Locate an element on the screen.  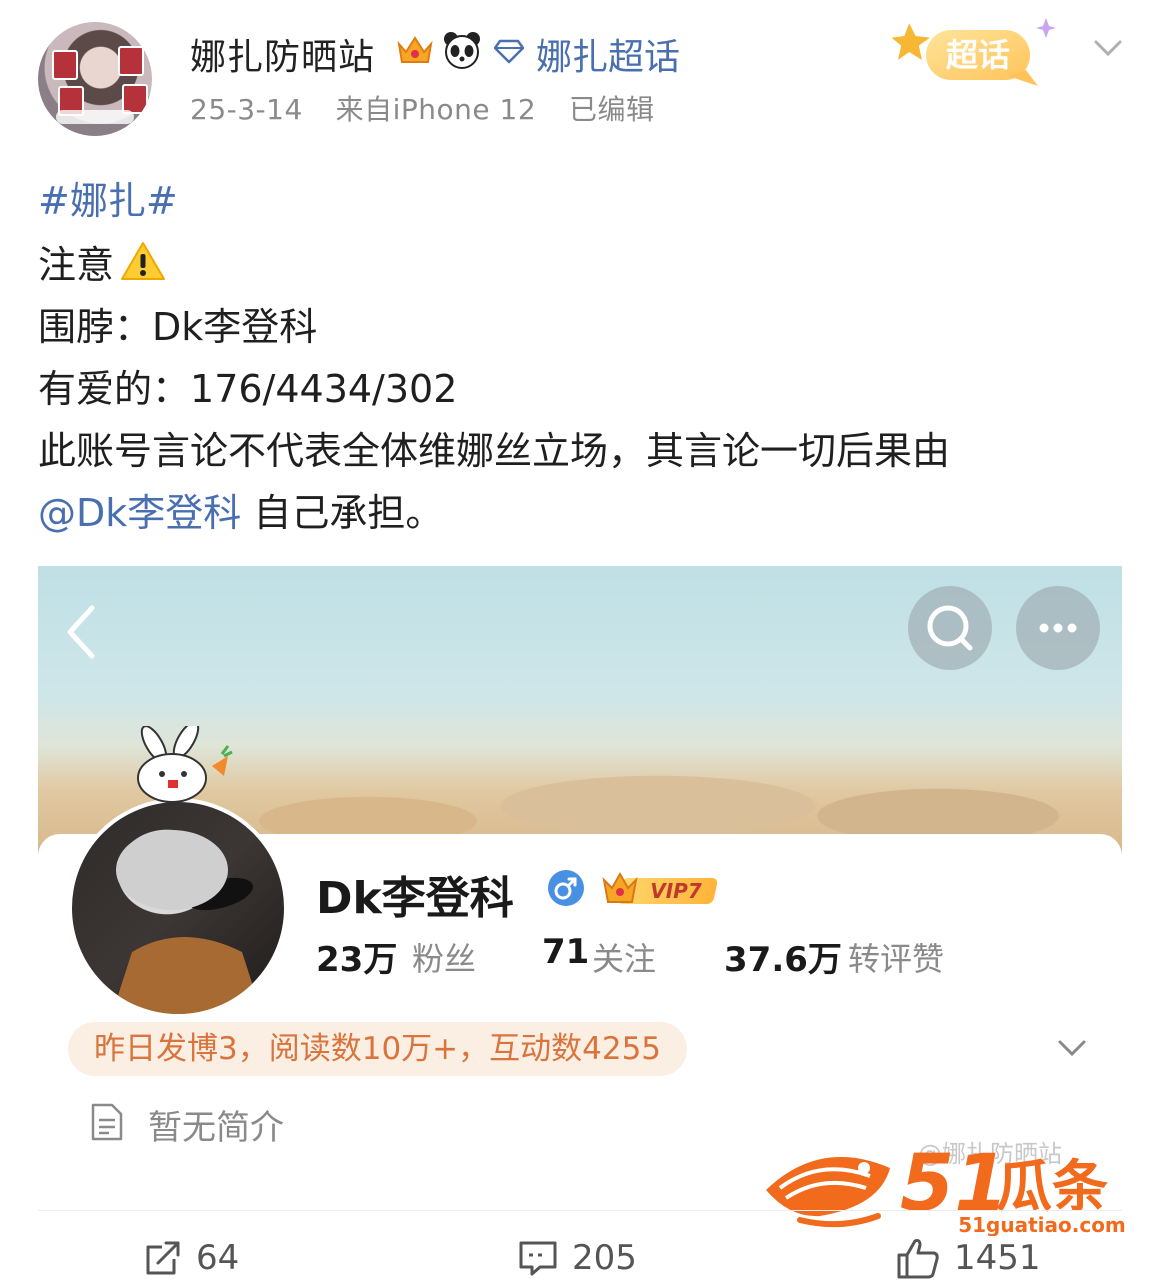
weibo-value: Dk李登科 is located at coordinates (235, 327).